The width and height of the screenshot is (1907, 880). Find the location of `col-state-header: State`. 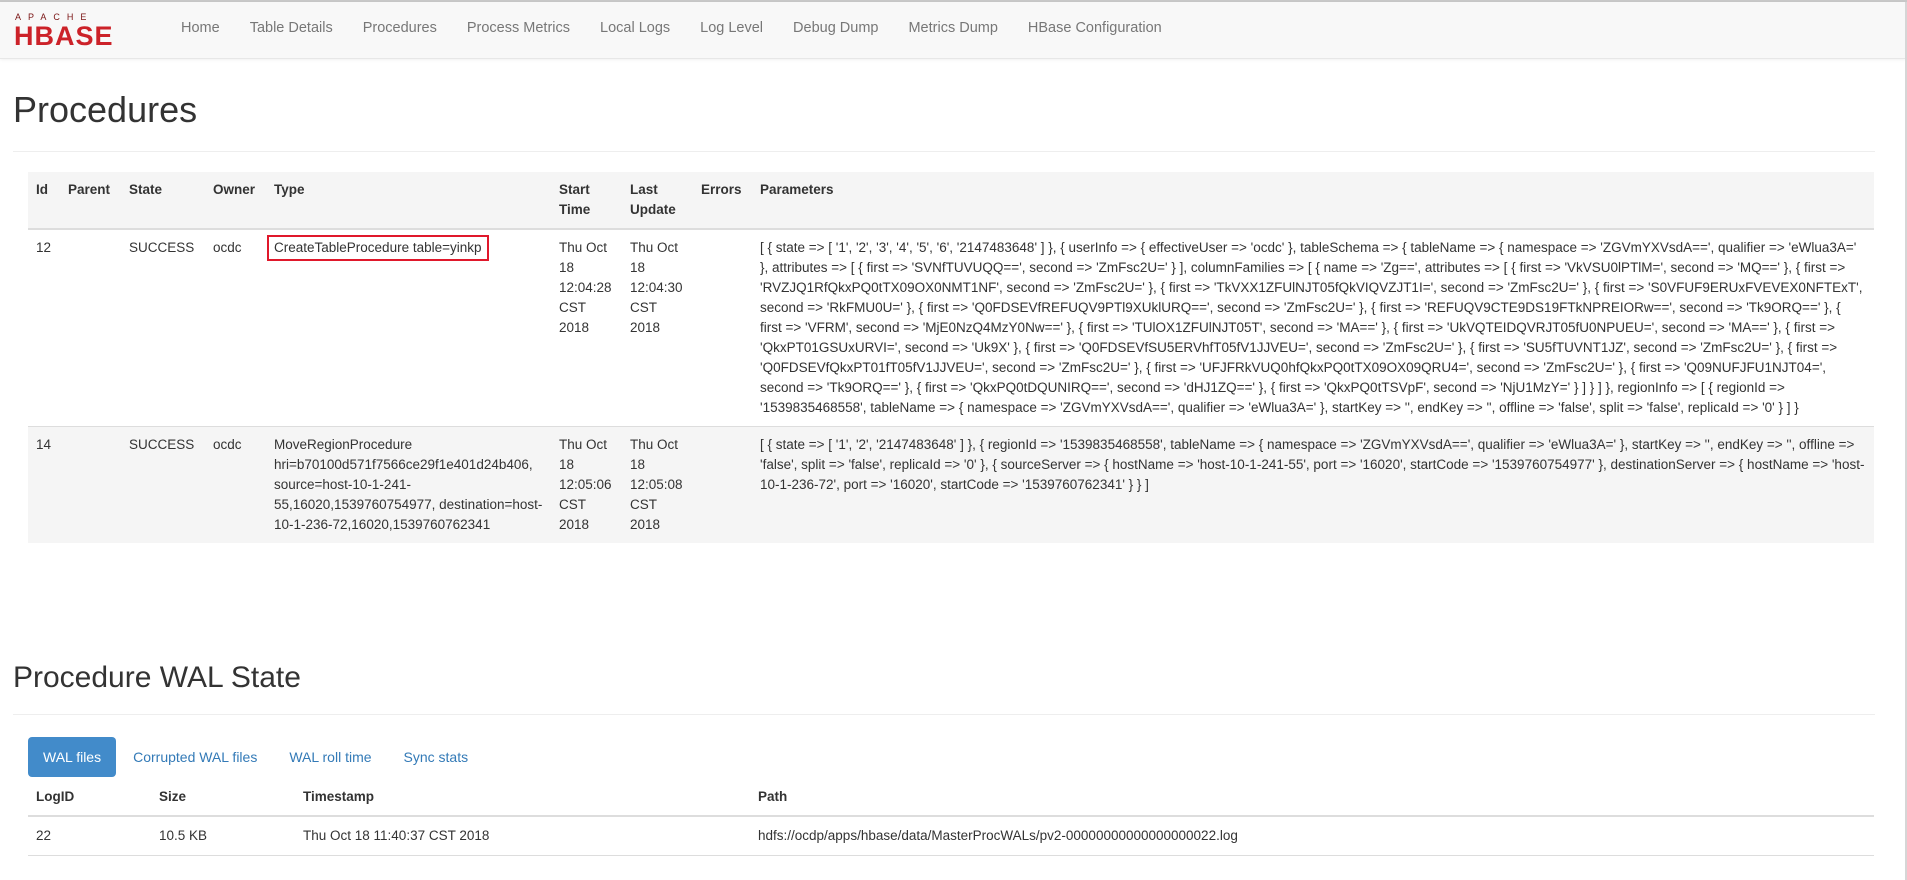

col-state-header: State is located at coordinates (146, 189).